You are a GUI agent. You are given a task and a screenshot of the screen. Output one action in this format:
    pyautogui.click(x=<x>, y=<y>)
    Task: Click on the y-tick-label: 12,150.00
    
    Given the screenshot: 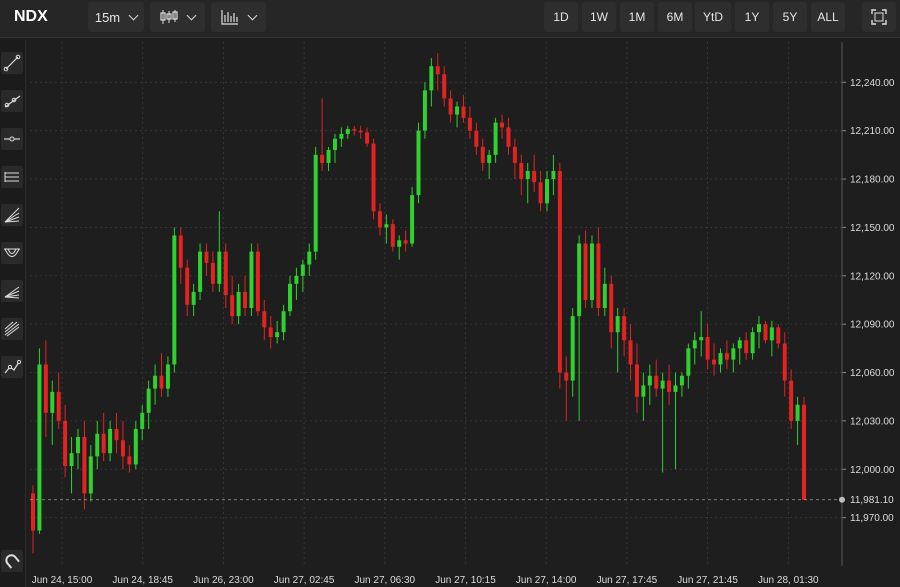 What is the action you would take?
    pyautogui.click(x=872, y=228)
    